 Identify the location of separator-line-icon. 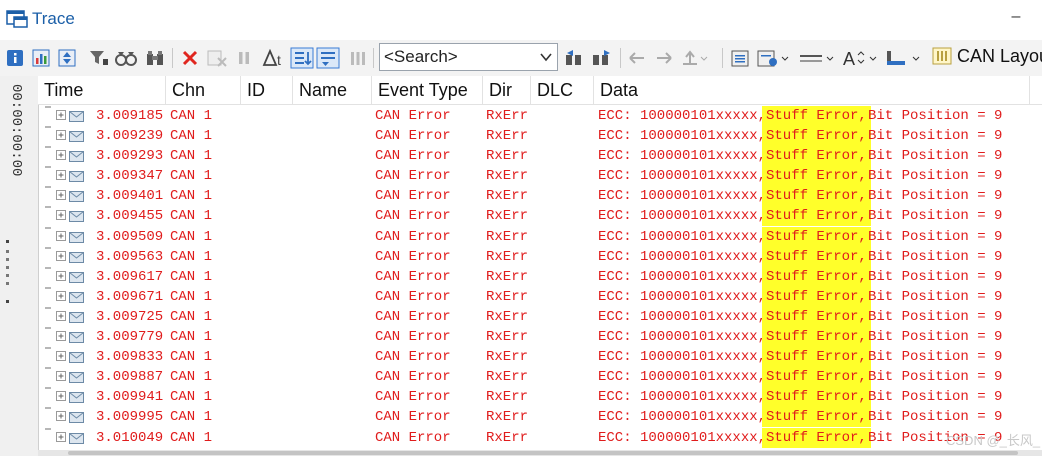
(817, 58).